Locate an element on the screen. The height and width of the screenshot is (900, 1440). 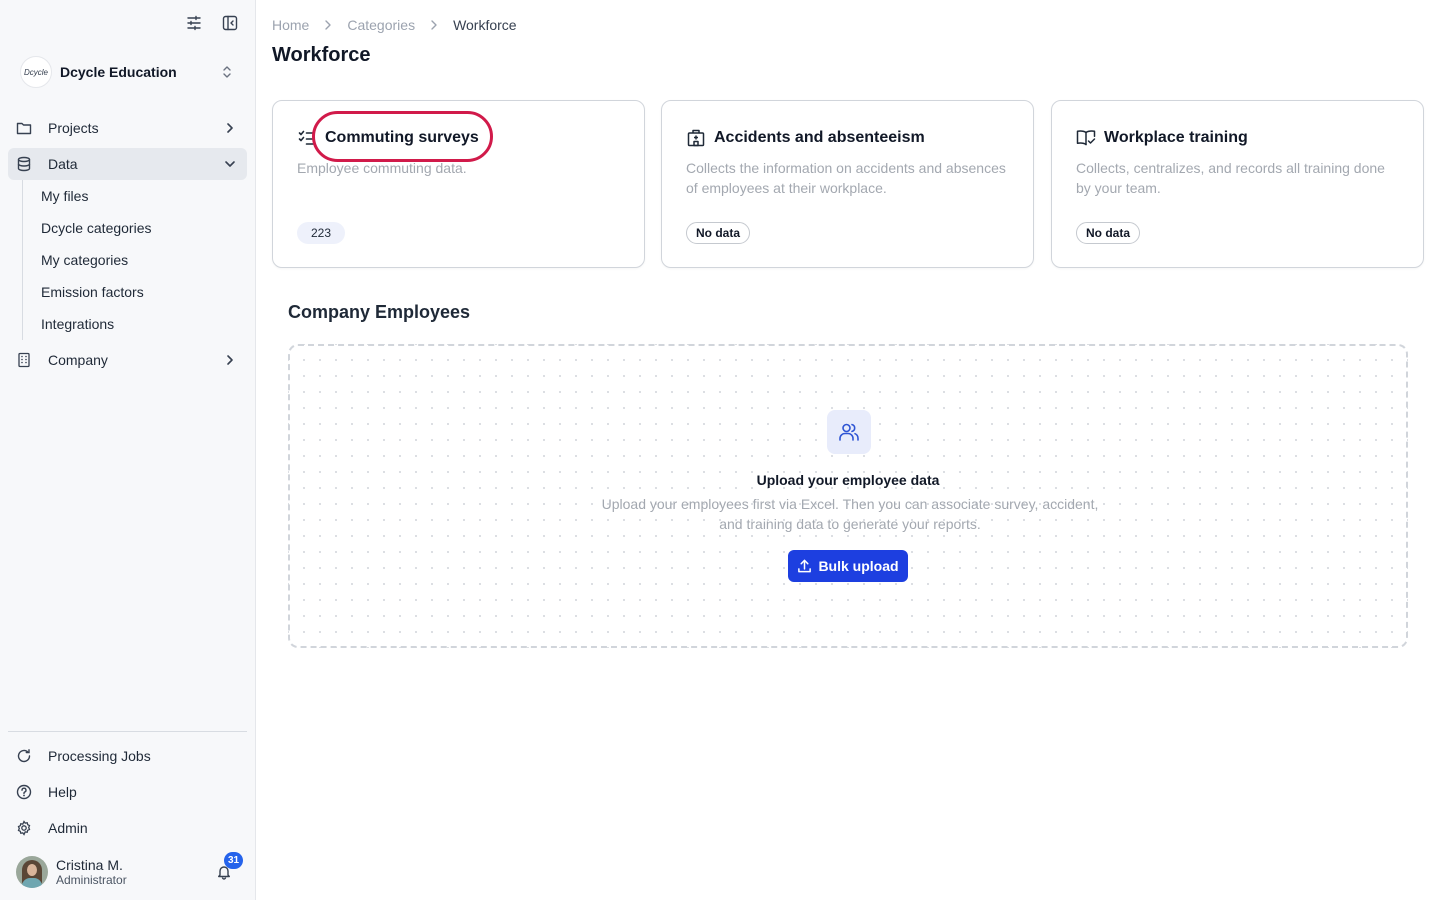
notification-badge: 31 is located at coordinates (234, 860).